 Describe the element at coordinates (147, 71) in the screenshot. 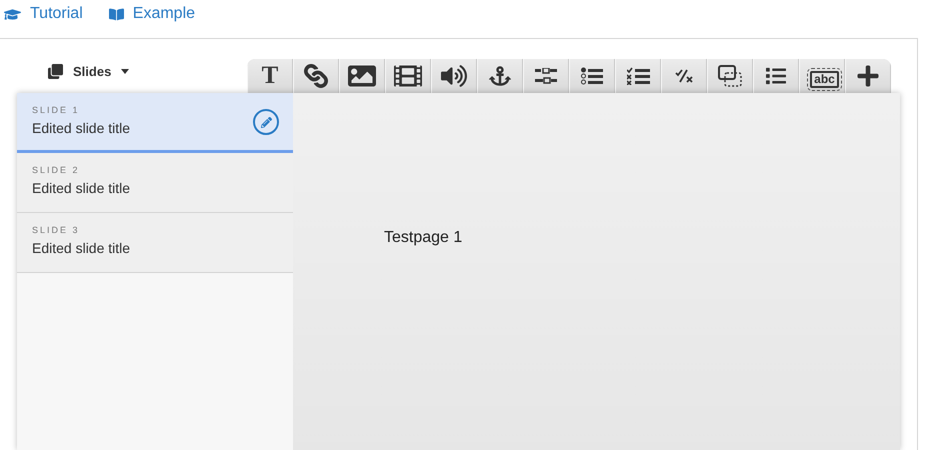

I see `slides-dropdown: Slides` at that location.